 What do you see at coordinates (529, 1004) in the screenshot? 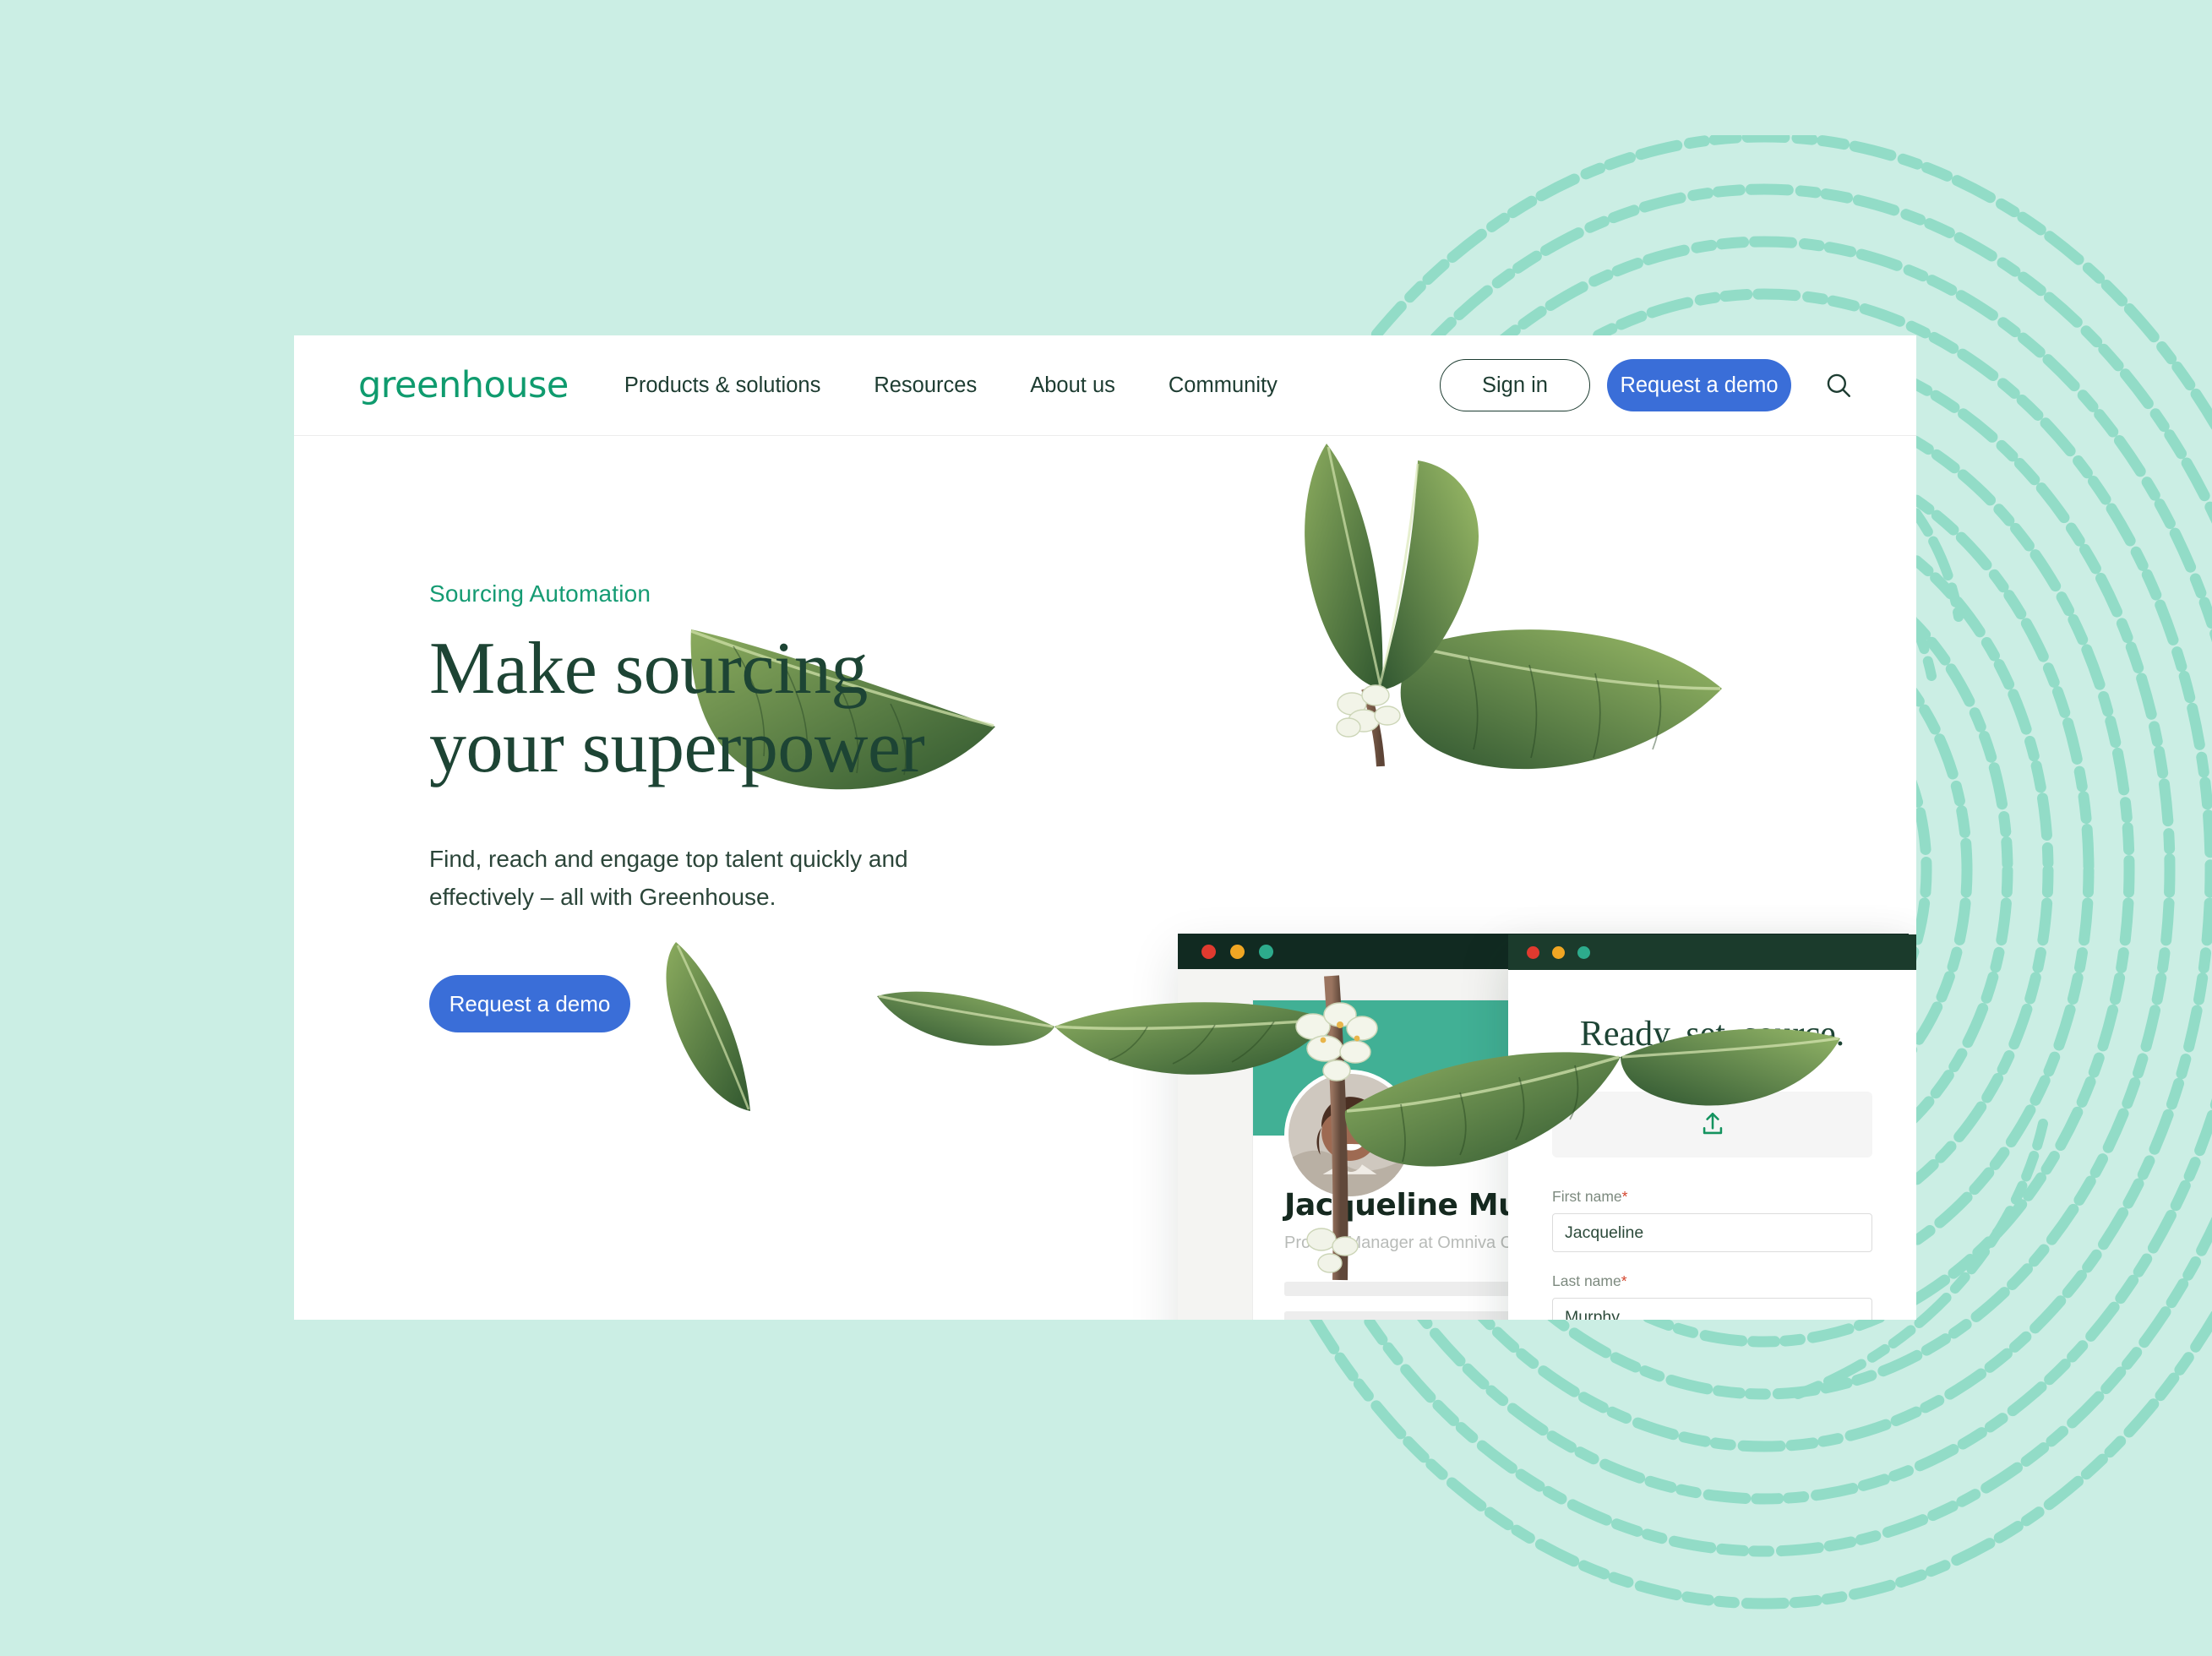
I see `request-demo-button-hero: Request a demo` at bounding box center [529, 1004].